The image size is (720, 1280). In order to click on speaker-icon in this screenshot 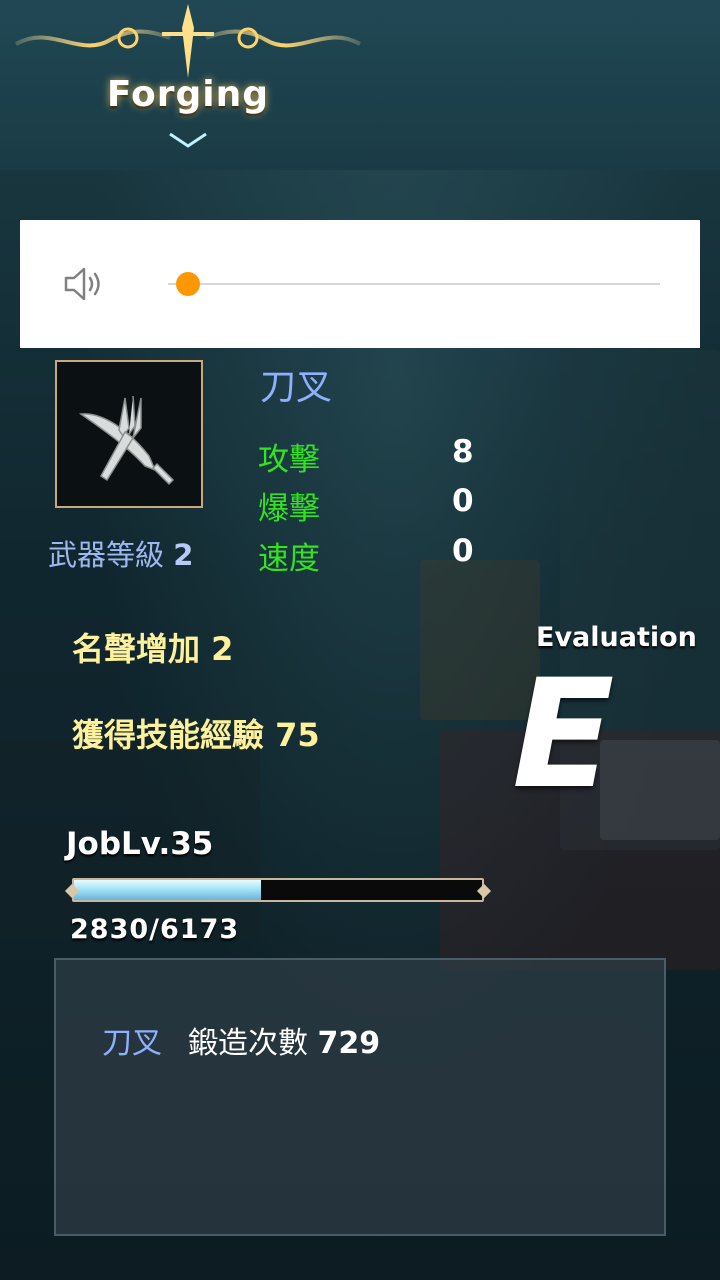, I will do `click(84, 284)`.